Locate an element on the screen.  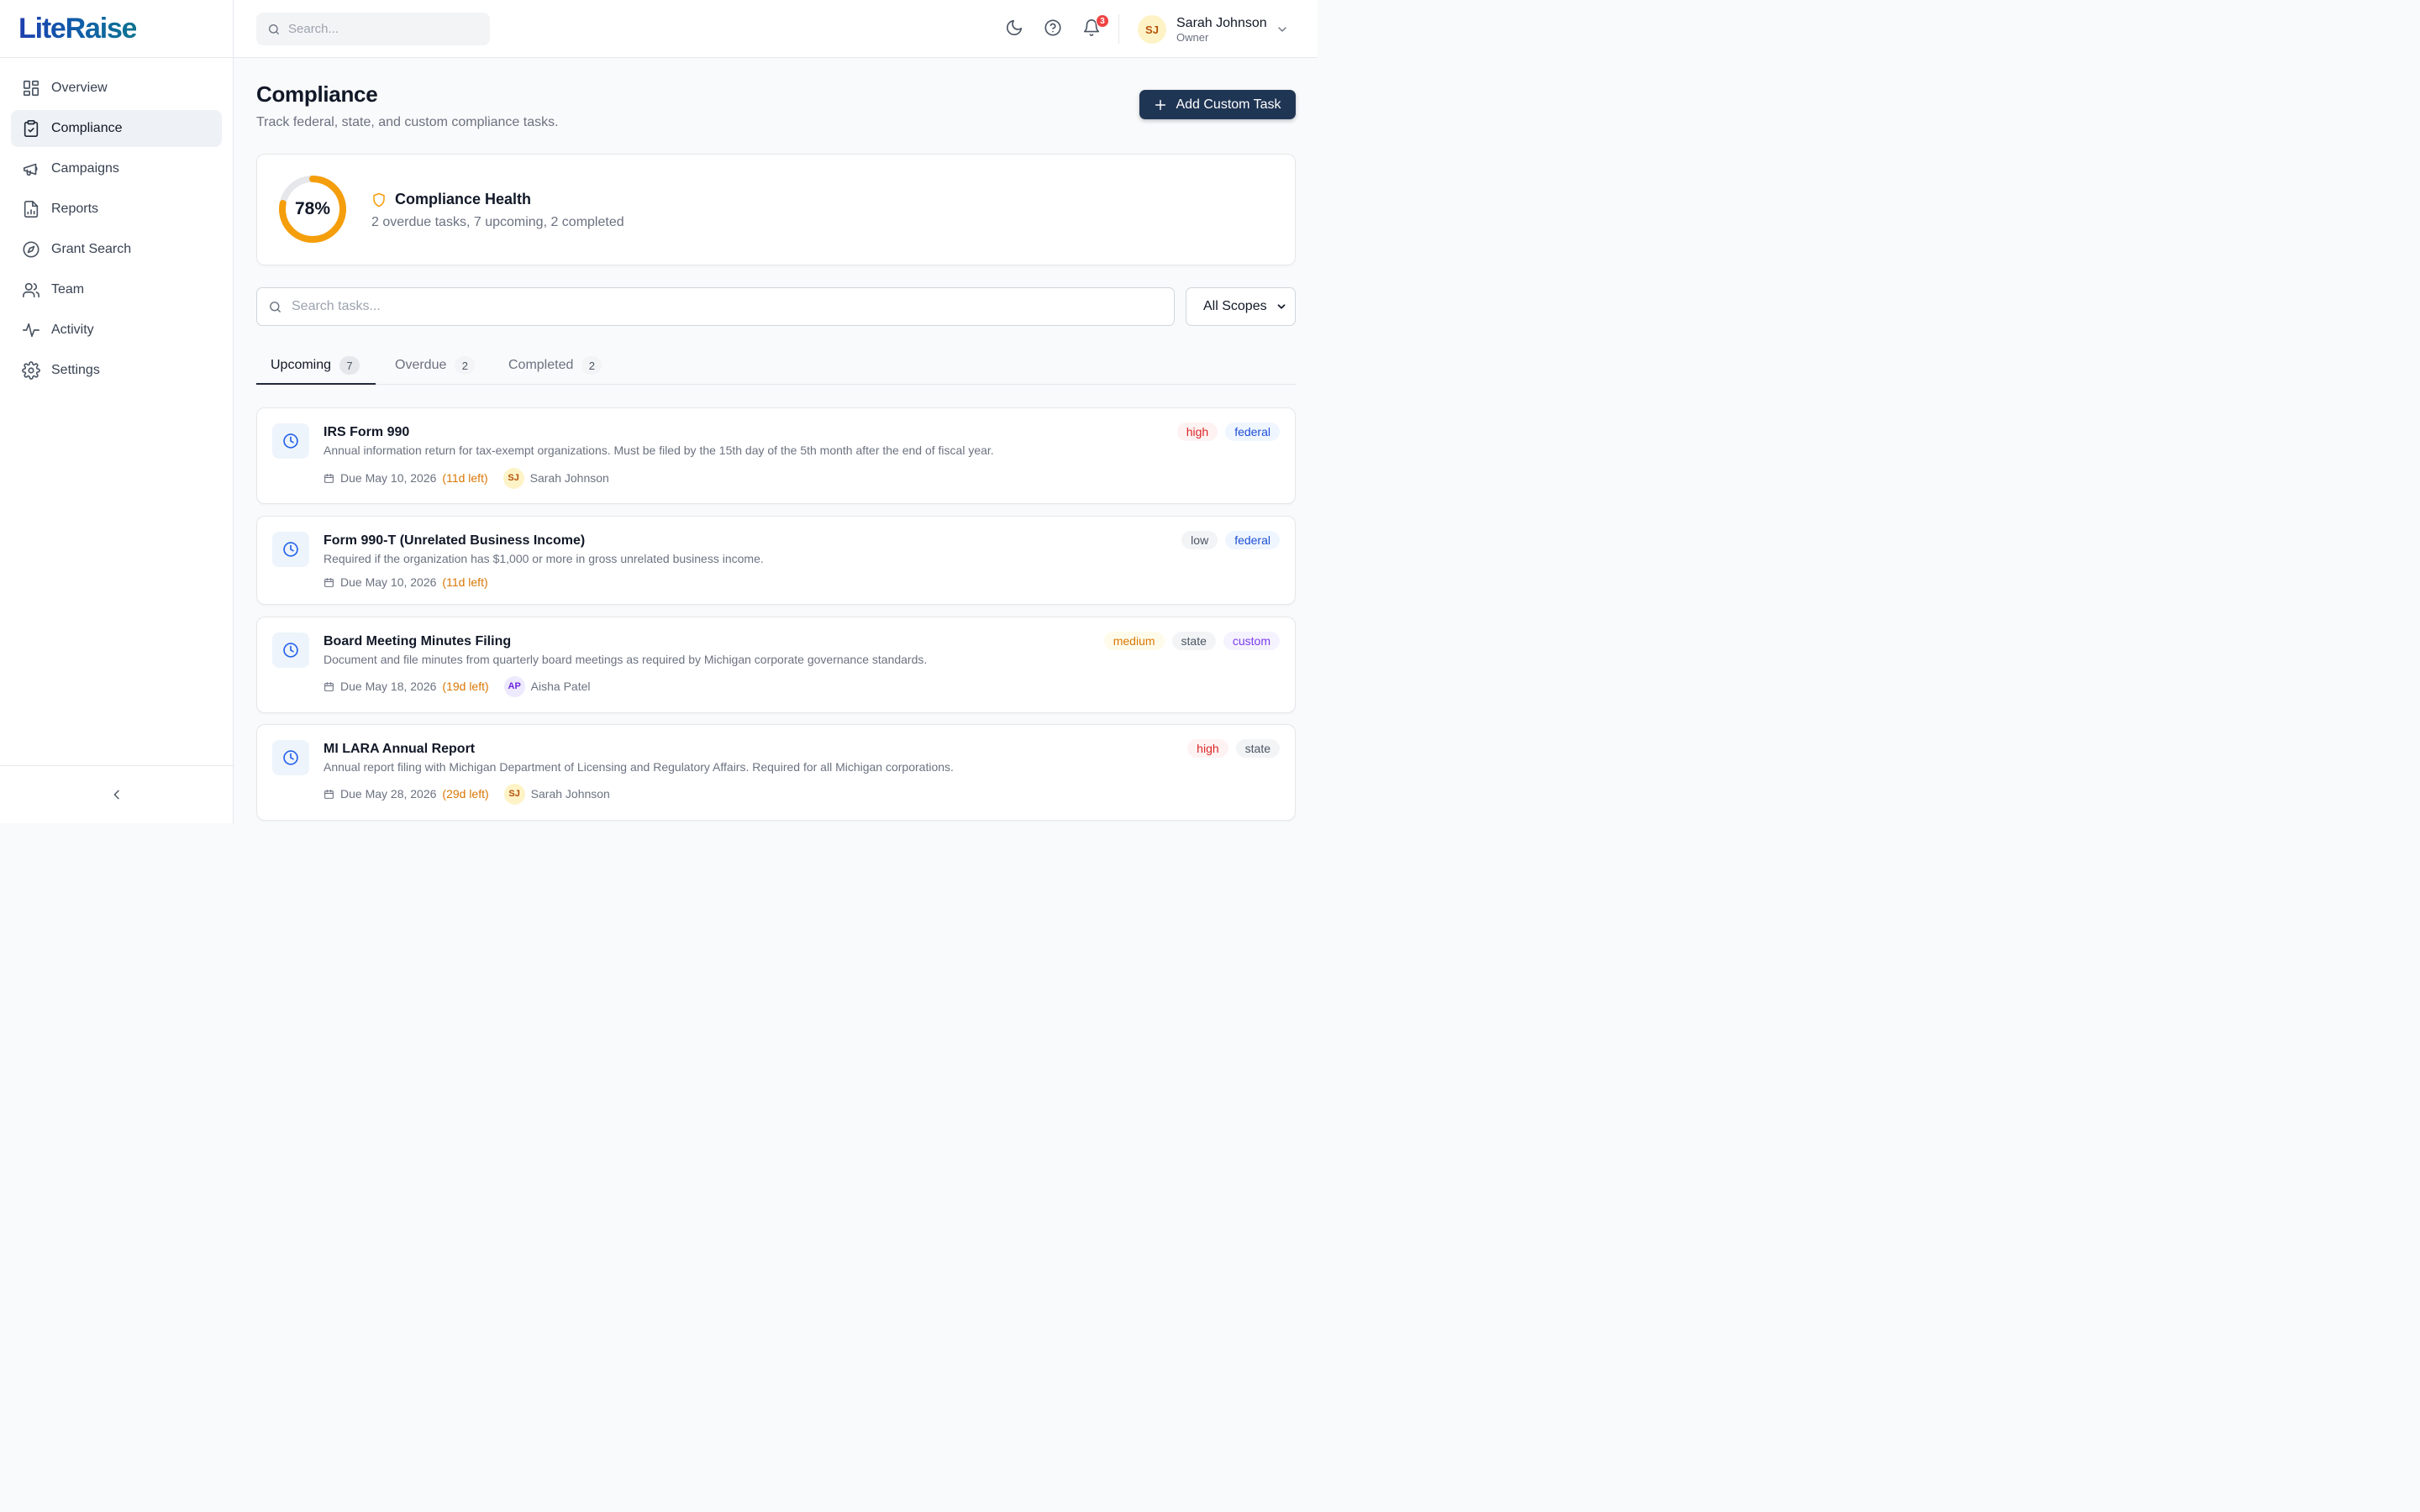
scope-select: All Scopes is located at coordinates (1241, 306).